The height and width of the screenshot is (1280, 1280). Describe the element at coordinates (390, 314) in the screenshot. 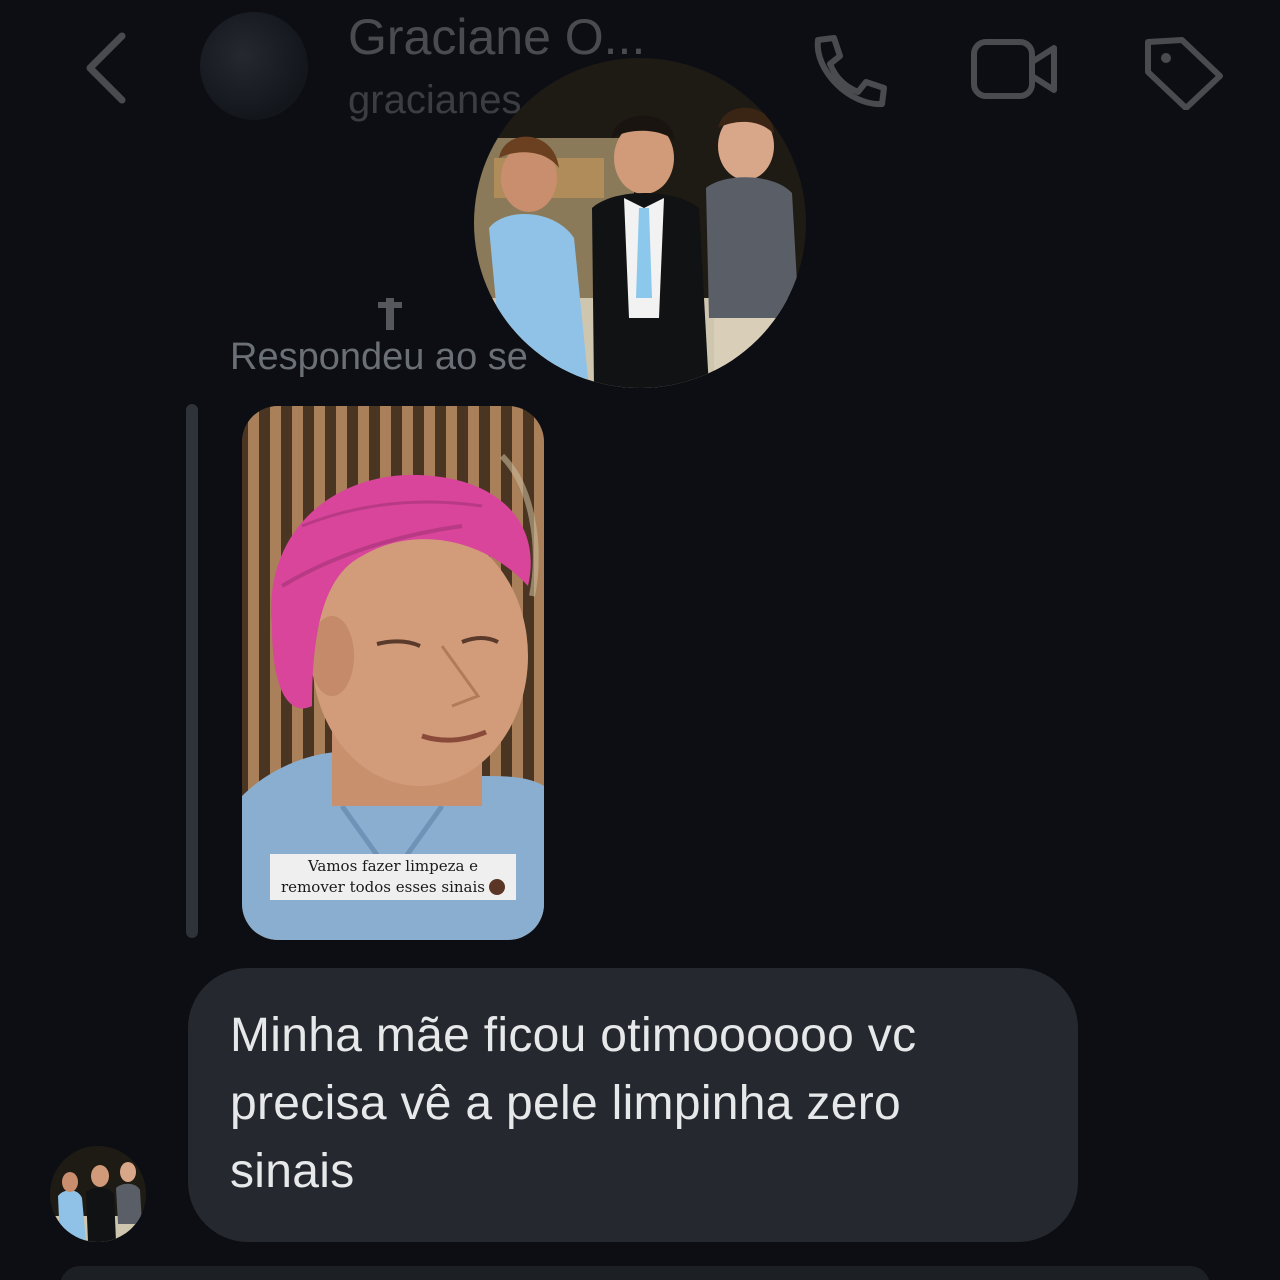

I see `reply-icon` at that location.